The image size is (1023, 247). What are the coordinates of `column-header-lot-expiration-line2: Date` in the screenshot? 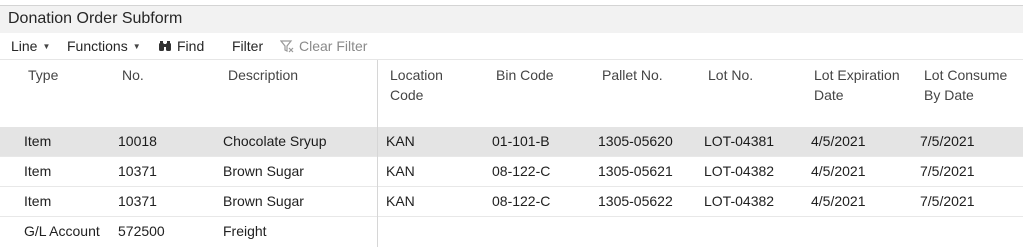 It's located at (829, 95).